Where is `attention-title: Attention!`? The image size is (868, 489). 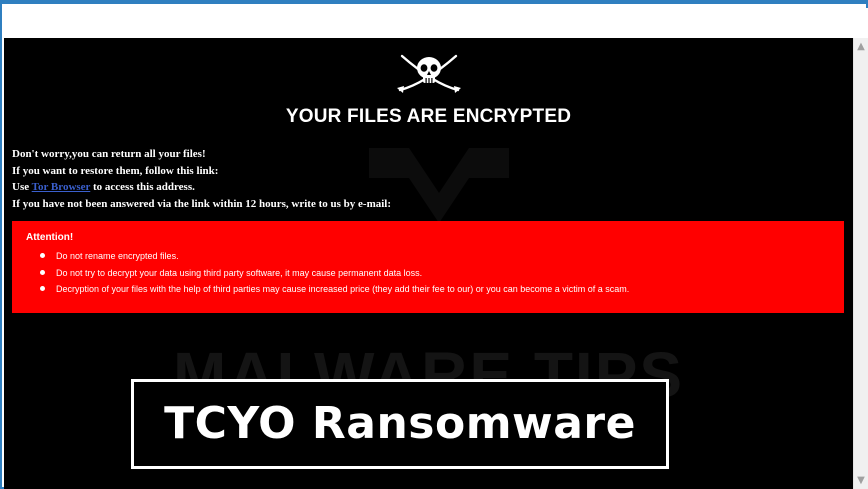
attention-title: Attention! is located at coordinates (50, 237).